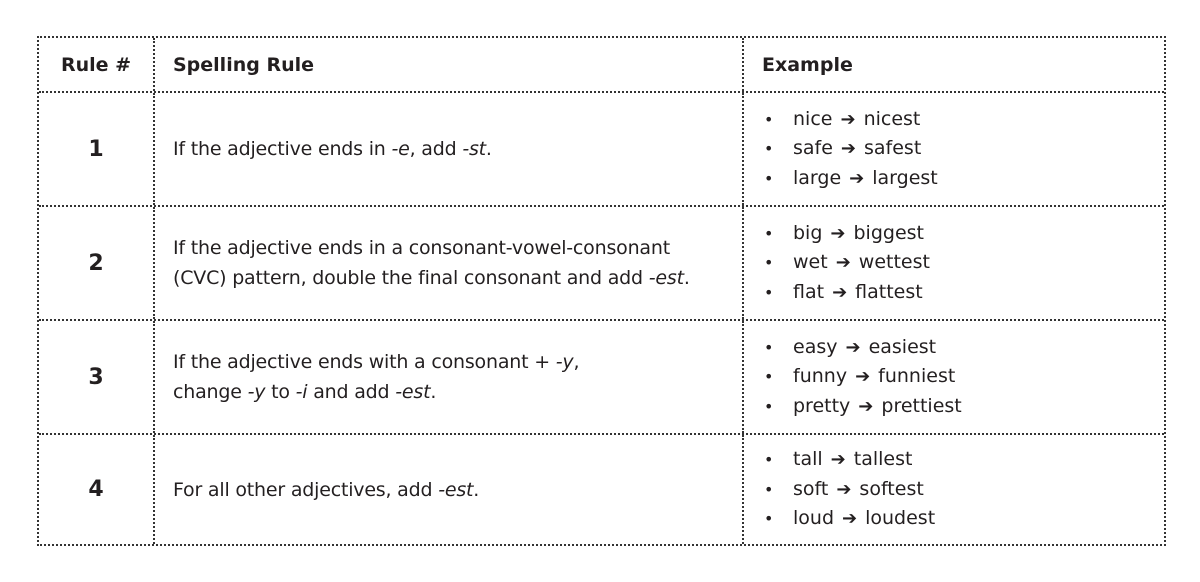  Describe the element at coordinates (301, 392) in the screenshot. I see `rule-suffix: -i` at that location.